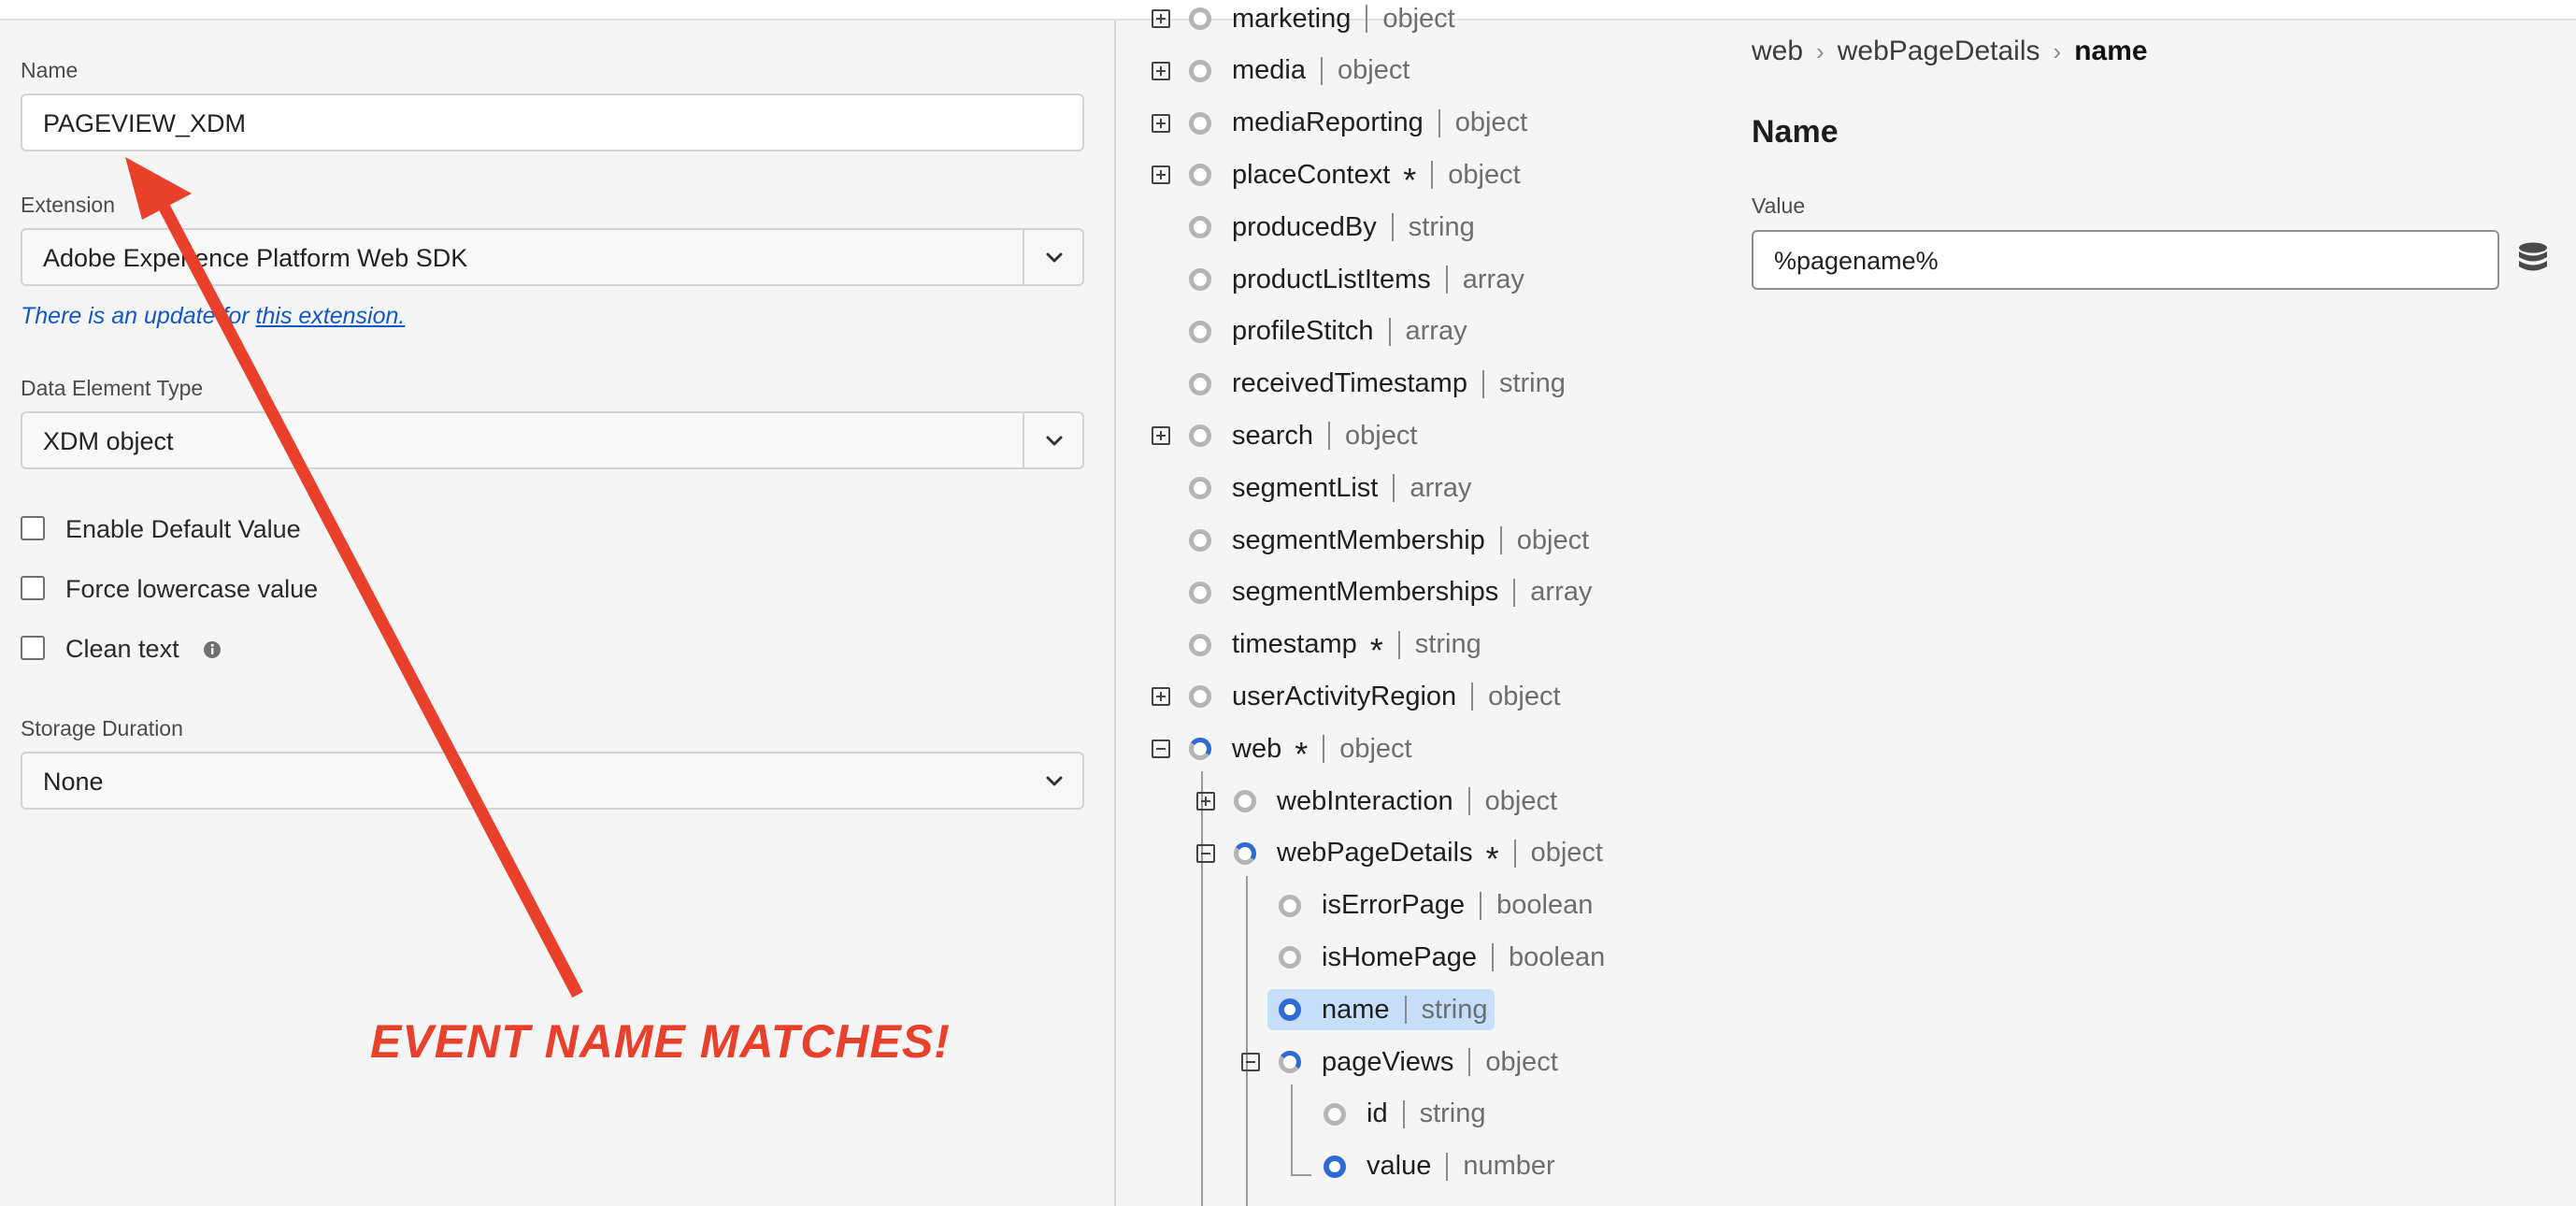 The height and width of the screenshot is (1206, 2576). What do you see at coordinates (1349, 383) in the screenshot?
I see `field-name: receivedTimestamp` at bounding box center [1349, 383].